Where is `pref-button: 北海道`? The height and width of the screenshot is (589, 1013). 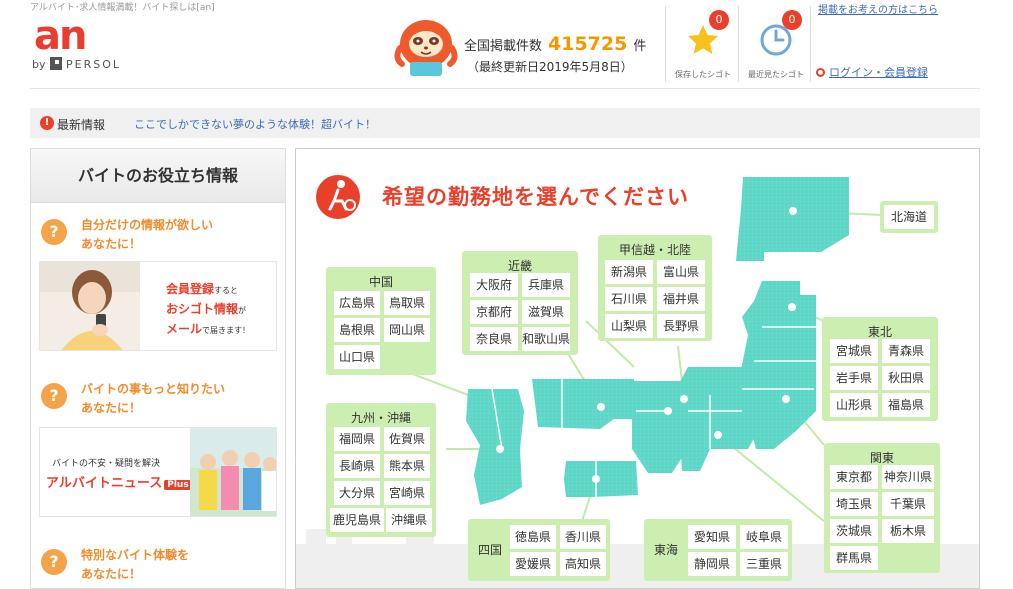 pref-button: 北海道 is located at coordinates (909, 217).